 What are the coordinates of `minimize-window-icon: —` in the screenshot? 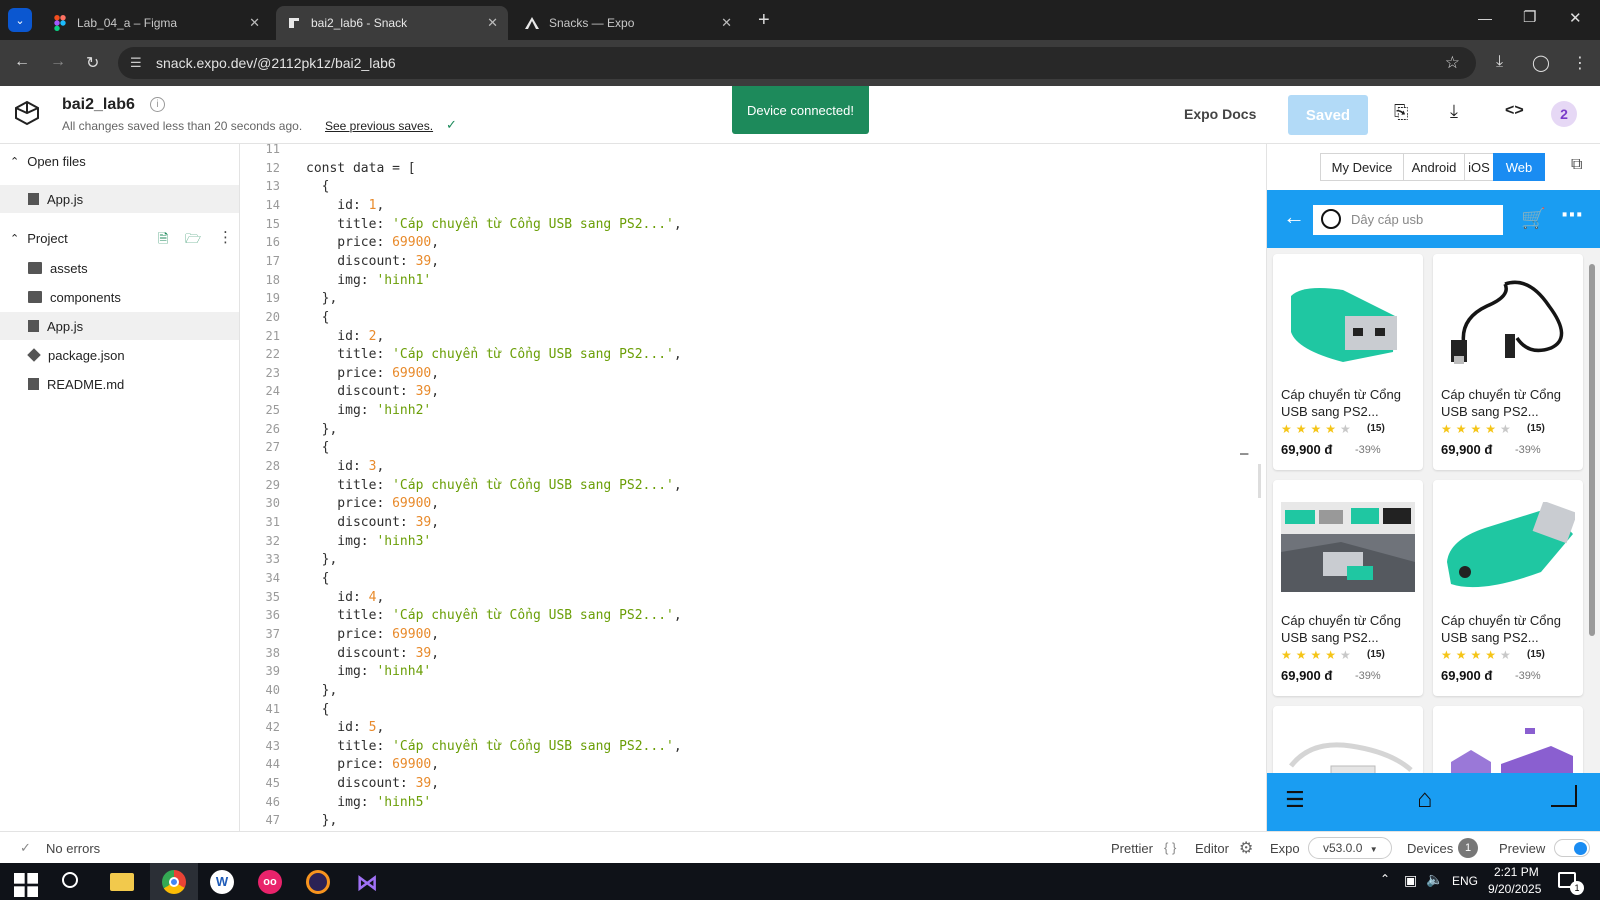 It's located at (1485, 18).